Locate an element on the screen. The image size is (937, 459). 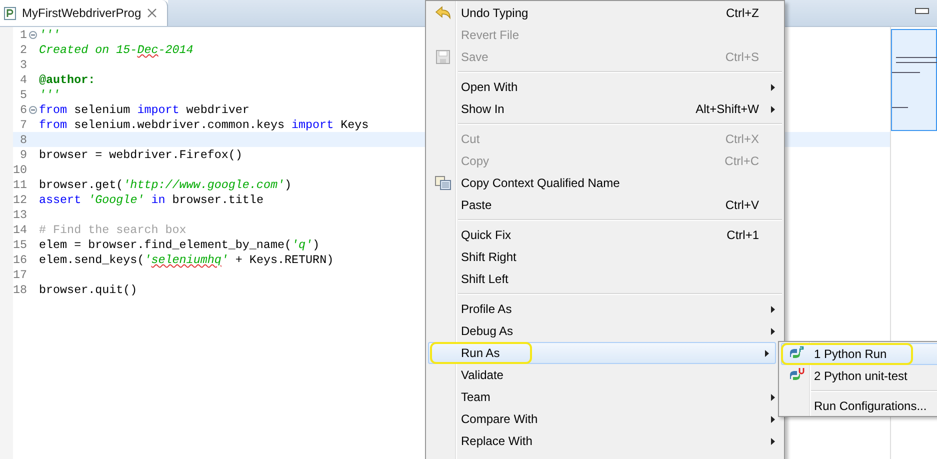
copy-icon is located at coordinates (443, 183).